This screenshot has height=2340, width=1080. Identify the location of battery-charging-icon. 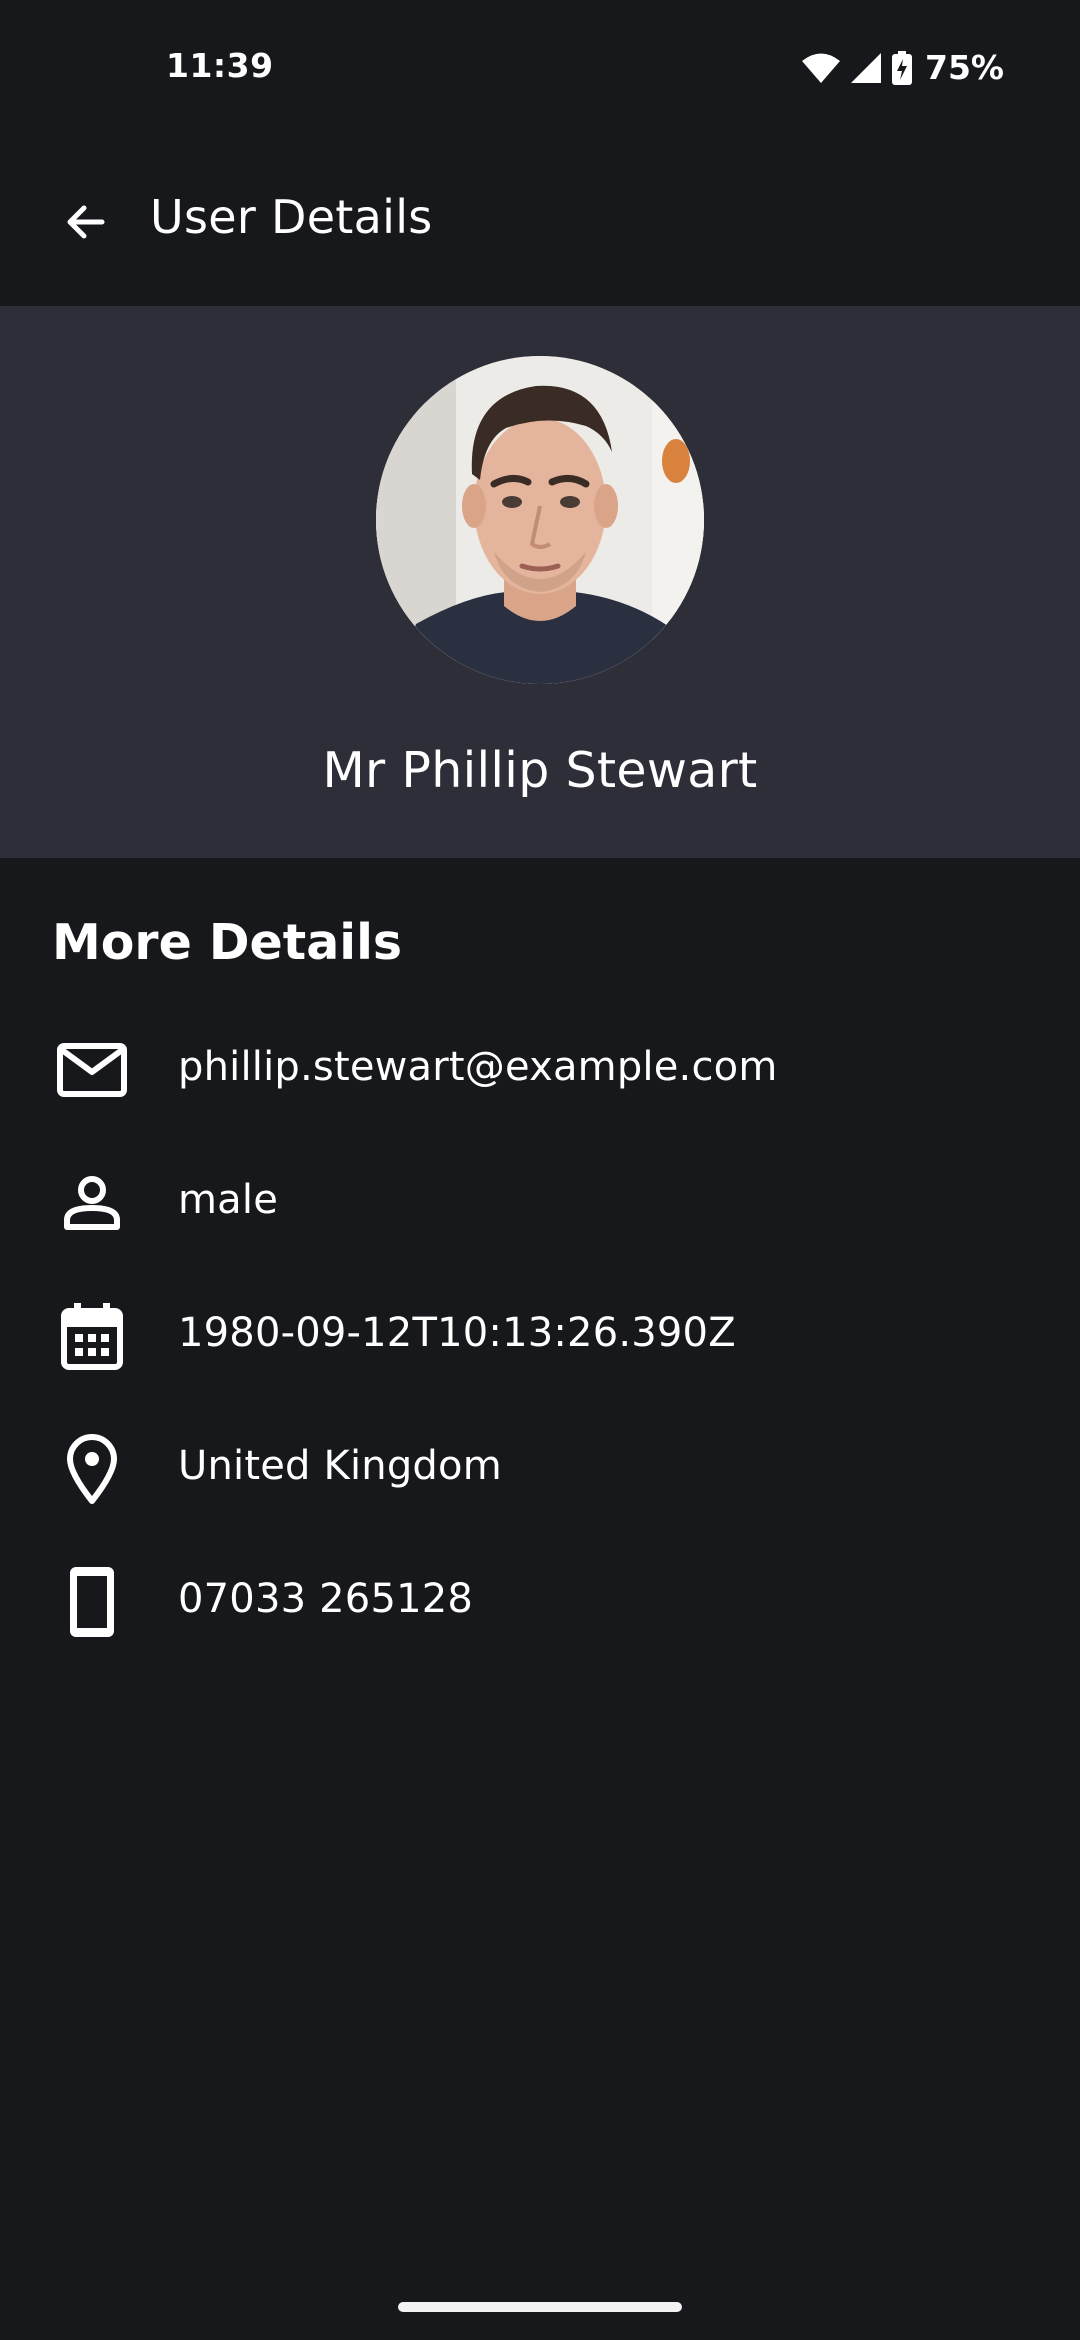
(902, 67).